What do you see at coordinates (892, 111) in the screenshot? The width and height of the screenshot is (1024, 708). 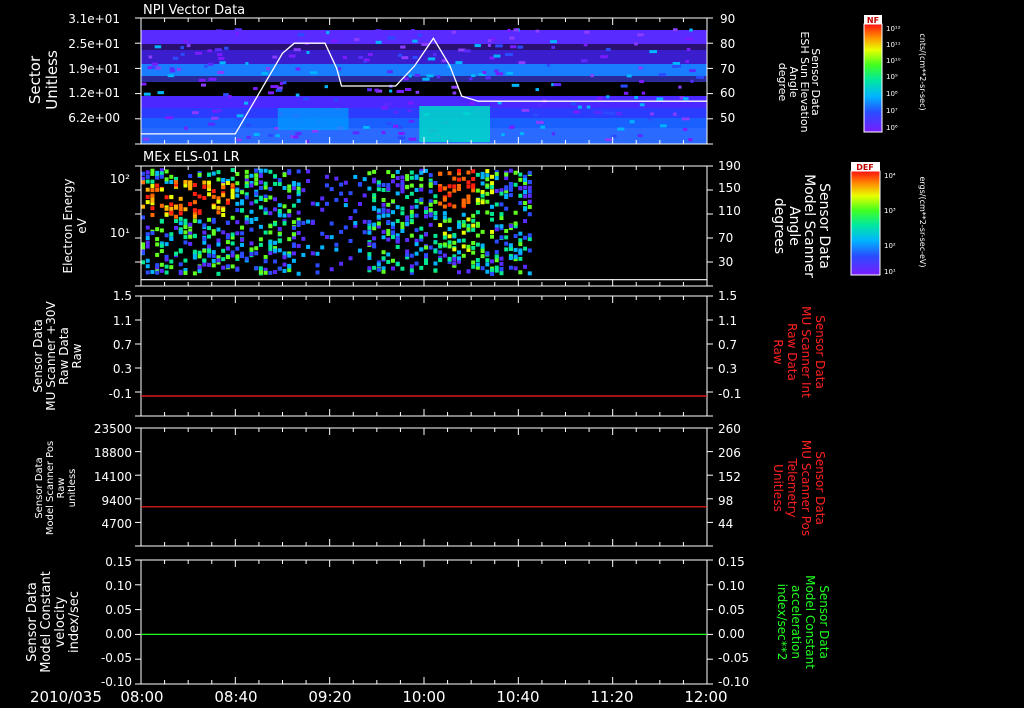 I see `colorbar-tick: 10⁷` at bounding box center [892, 111].